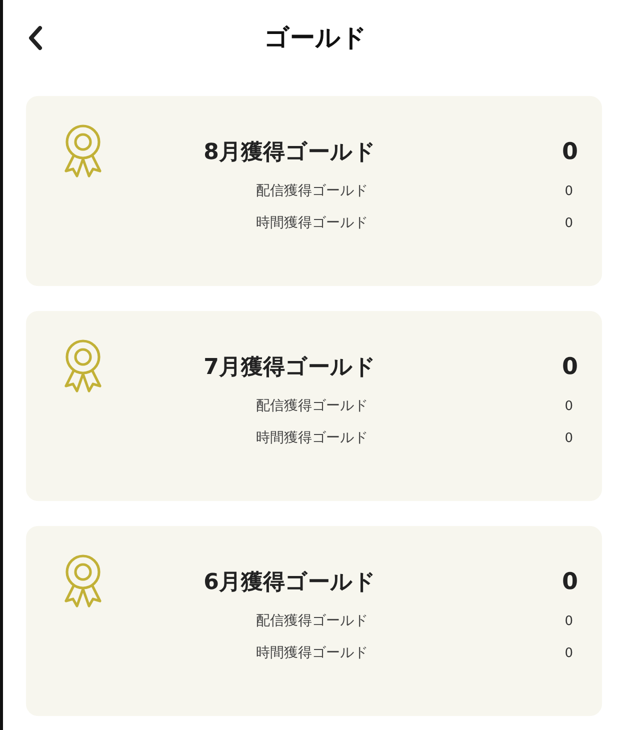 This screenshot has width=622, height=730. What do you see at coordinates (290, 153) in the screenshot?
I see `card-title: 8月獲得ゴールド` at bounding box center [290, 153].